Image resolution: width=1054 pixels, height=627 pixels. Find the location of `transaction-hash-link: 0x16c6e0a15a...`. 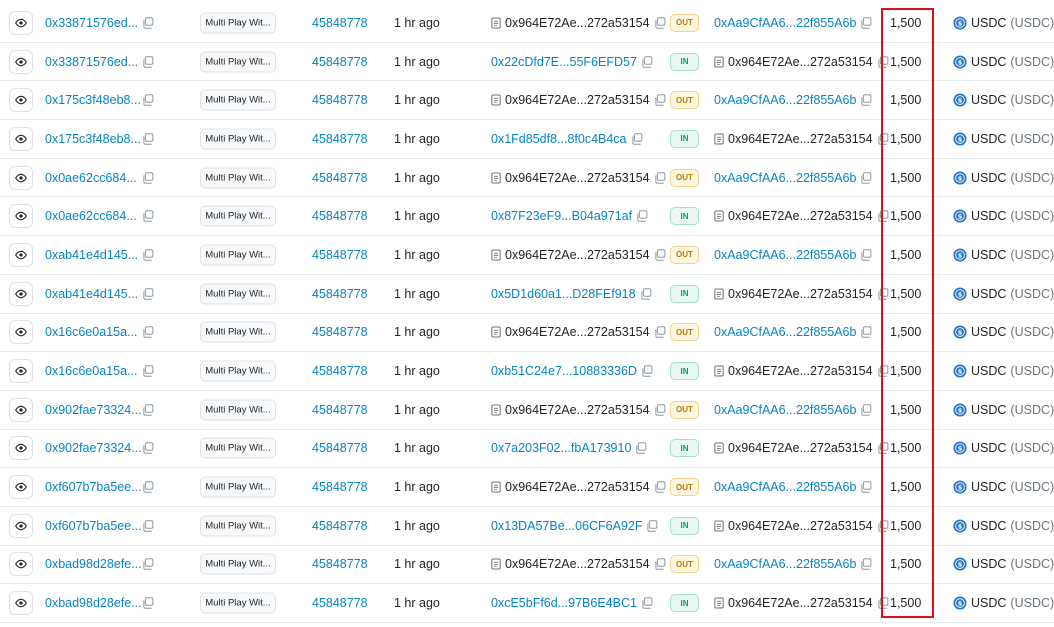

transaction-hash-link: 0x16c6e0a15a... is located at coordinates (91, 332).